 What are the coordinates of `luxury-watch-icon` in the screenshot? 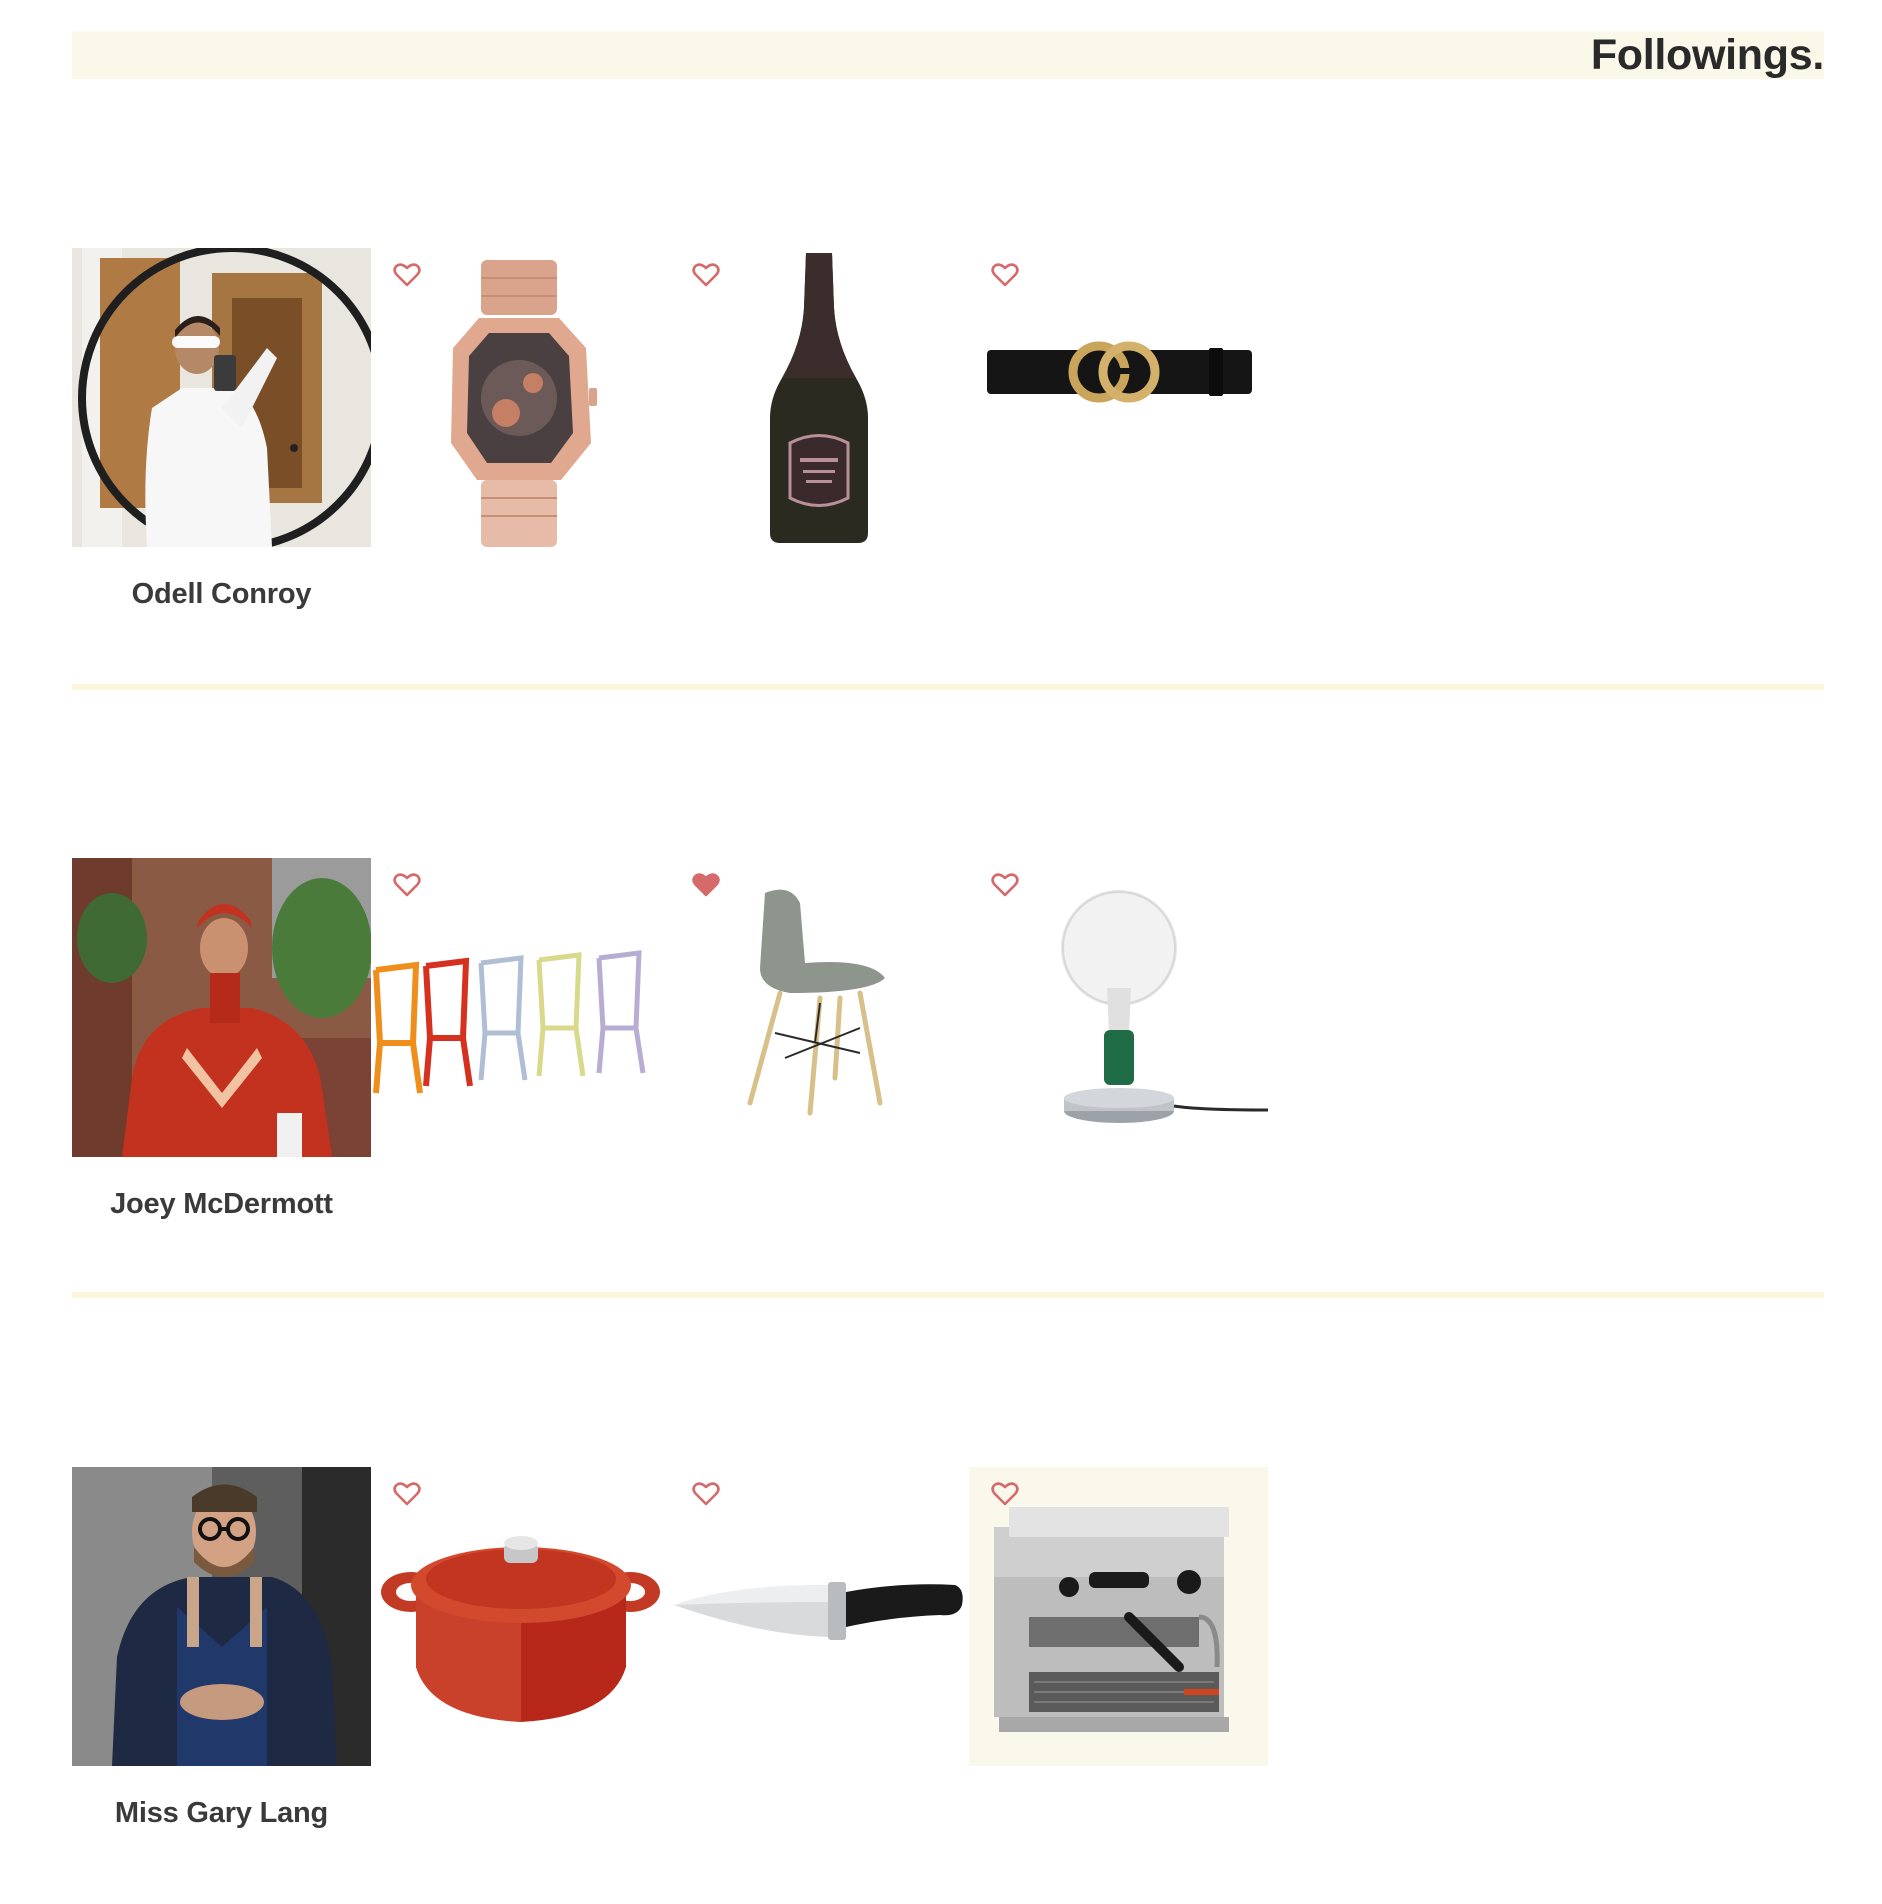 It's located at (520, 397).